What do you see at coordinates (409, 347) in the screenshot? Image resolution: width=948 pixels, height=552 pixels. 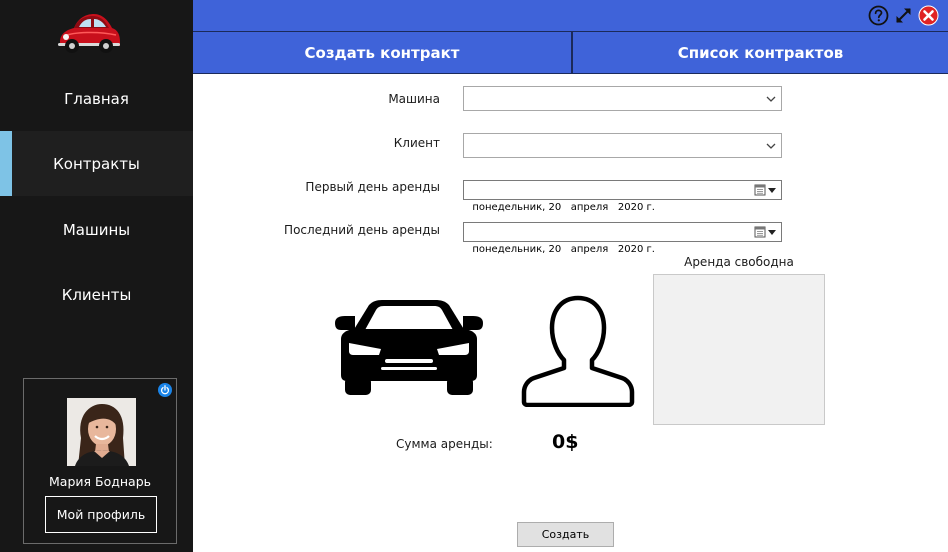 I see `car-icon` at bounding box center [409, 347].